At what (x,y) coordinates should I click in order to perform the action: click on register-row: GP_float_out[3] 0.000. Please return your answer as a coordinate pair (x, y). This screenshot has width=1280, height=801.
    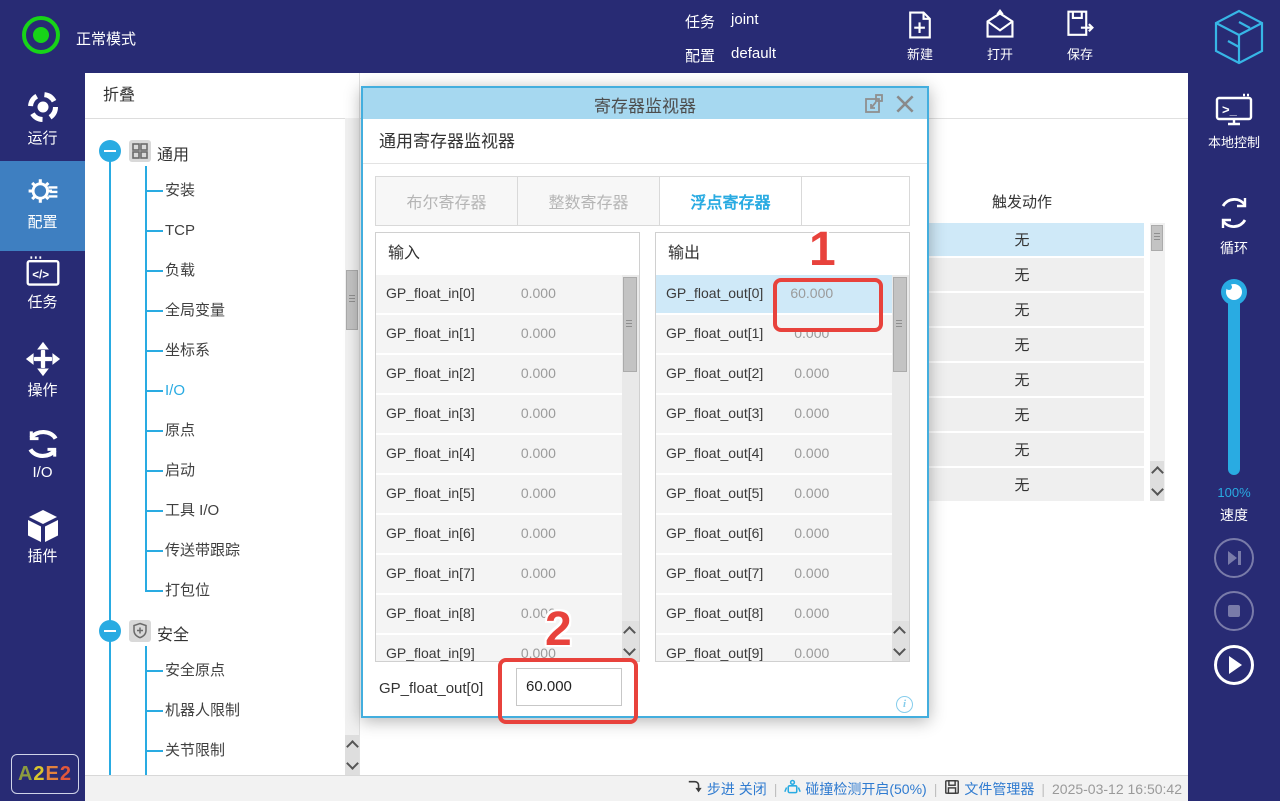
    Looking at the image, I should click on (774, 415).